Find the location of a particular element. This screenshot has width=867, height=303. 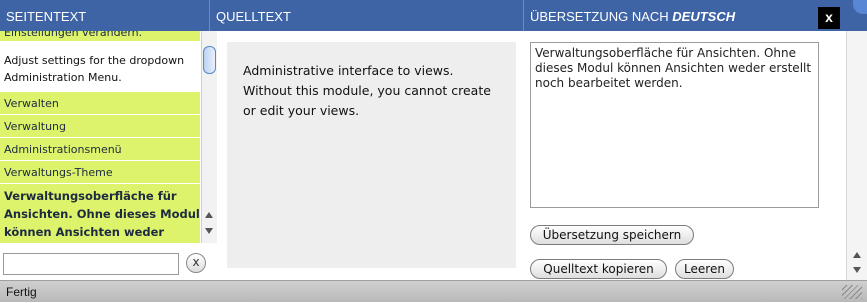

page-scroll-down-arrow-icon is located at coordinates (857, 270).